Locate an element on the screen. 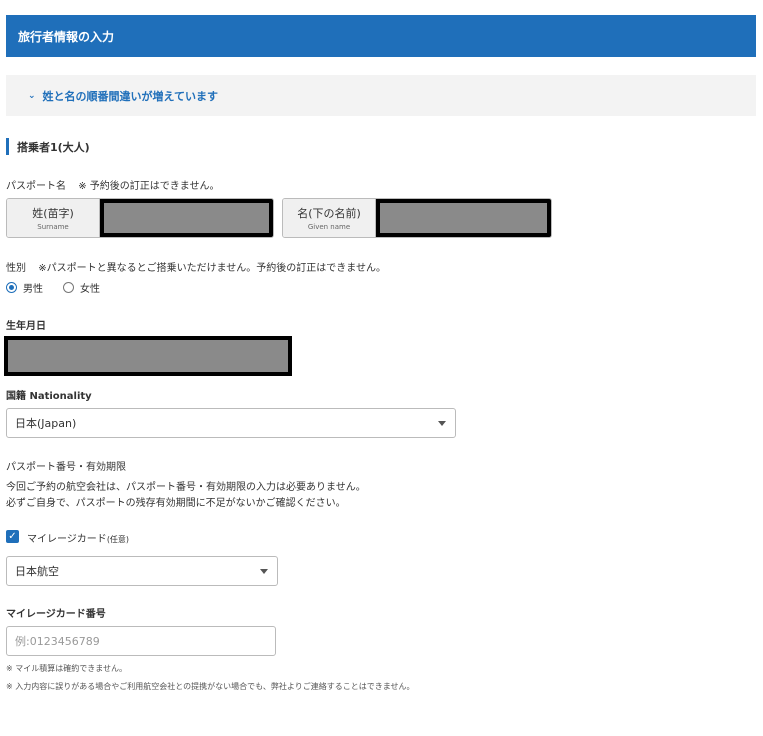  nationality-label-text: 国籍 Nationality is located at coordinates (49, 396).